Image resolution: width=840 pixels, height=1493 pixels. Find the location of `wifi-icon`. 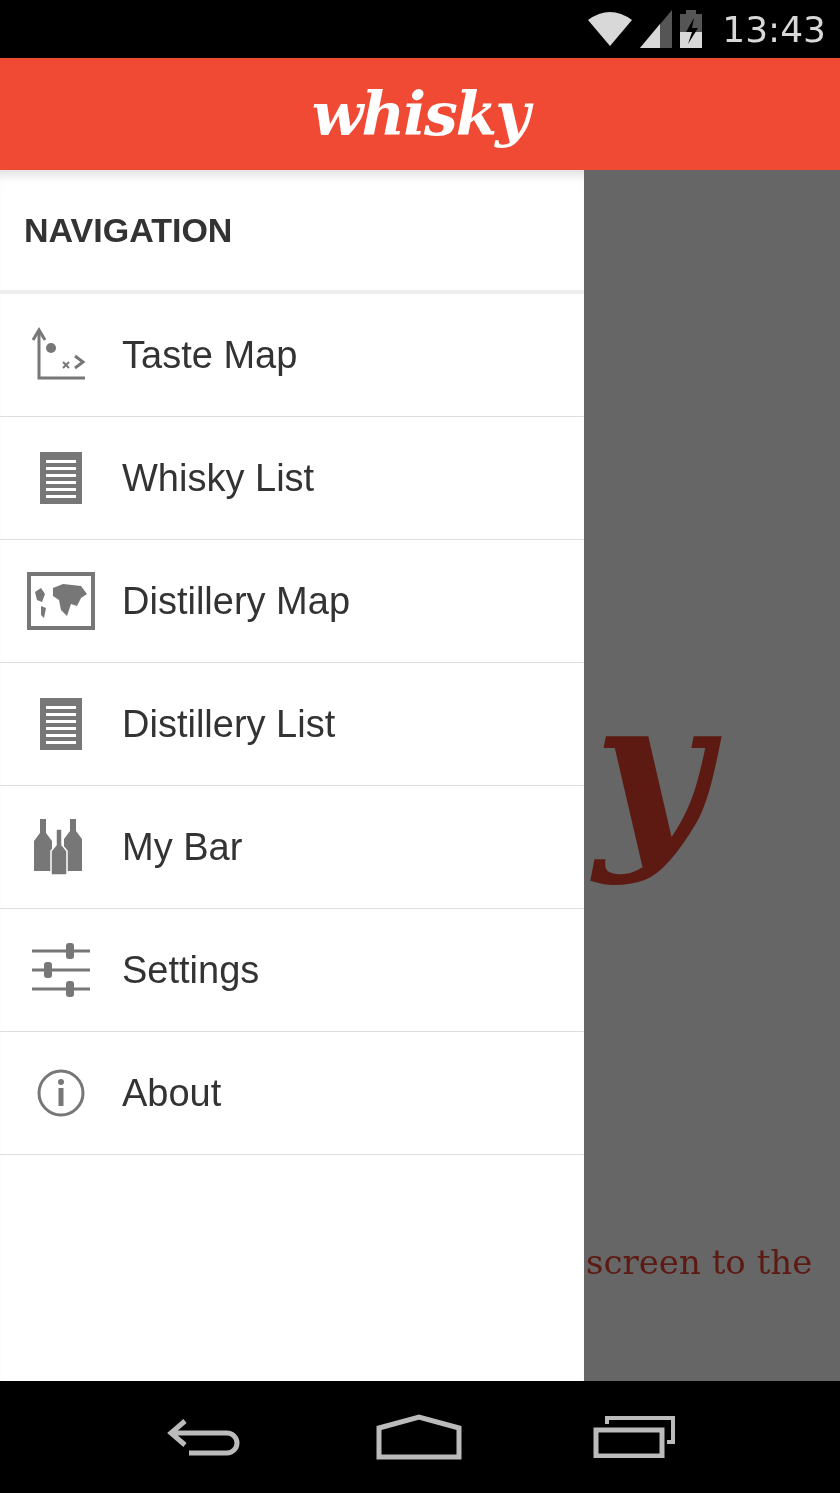

wifi-icon is located at coordinates (610, 29).